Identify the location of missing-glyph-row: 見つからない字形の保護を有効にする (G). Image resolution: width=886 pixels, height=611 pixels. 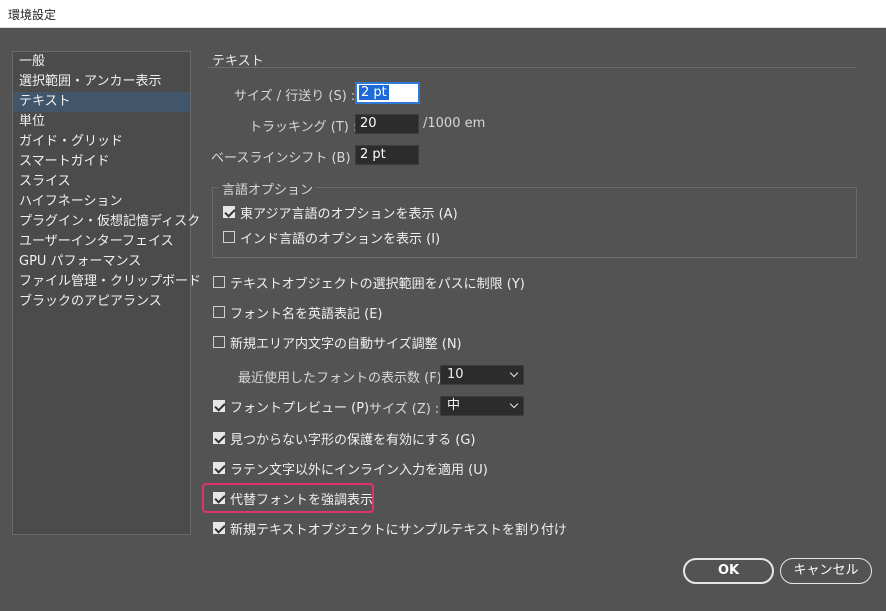
(344, 438).